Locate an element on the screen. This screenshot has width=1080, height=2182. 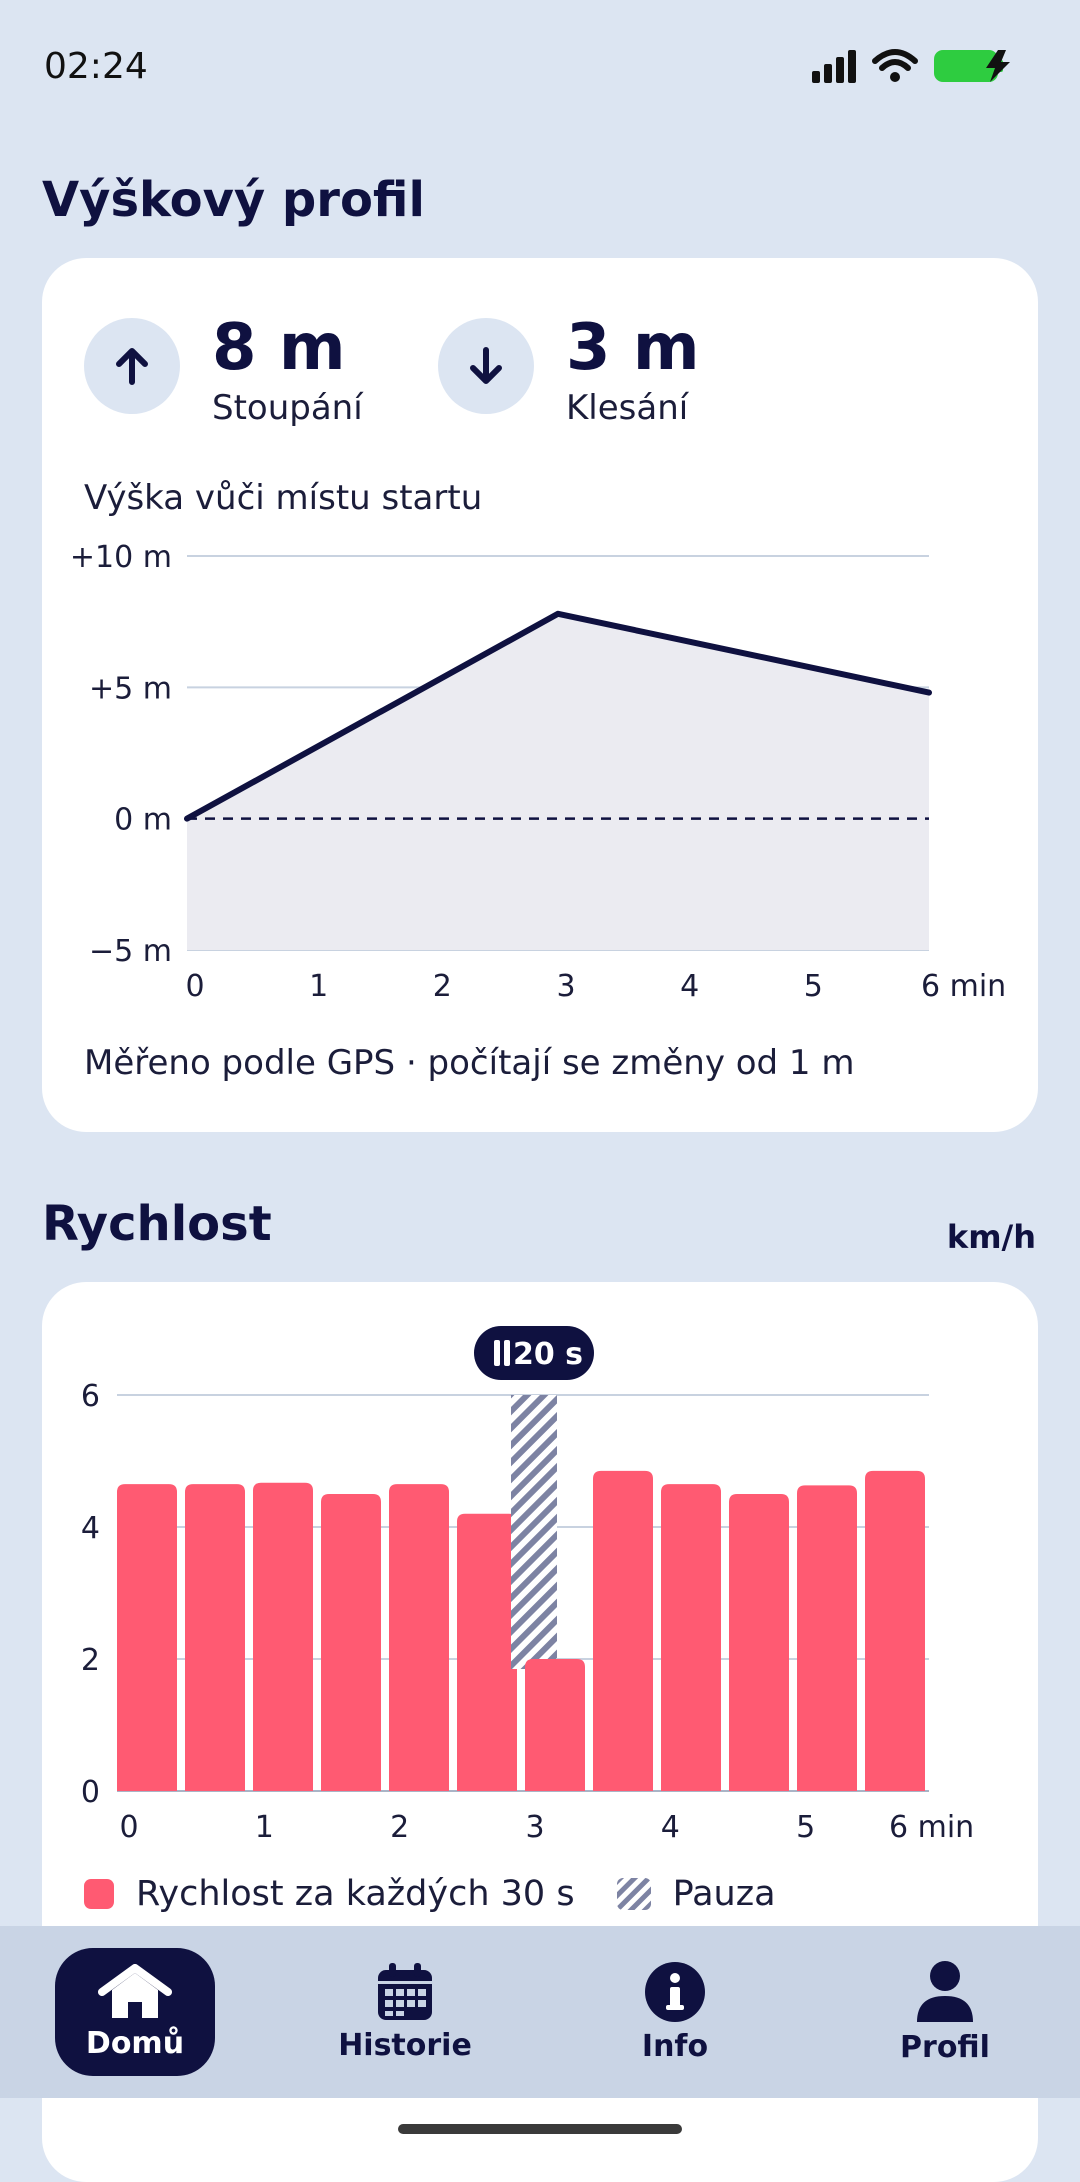
info-icon is located at coordinates (675, 1991).